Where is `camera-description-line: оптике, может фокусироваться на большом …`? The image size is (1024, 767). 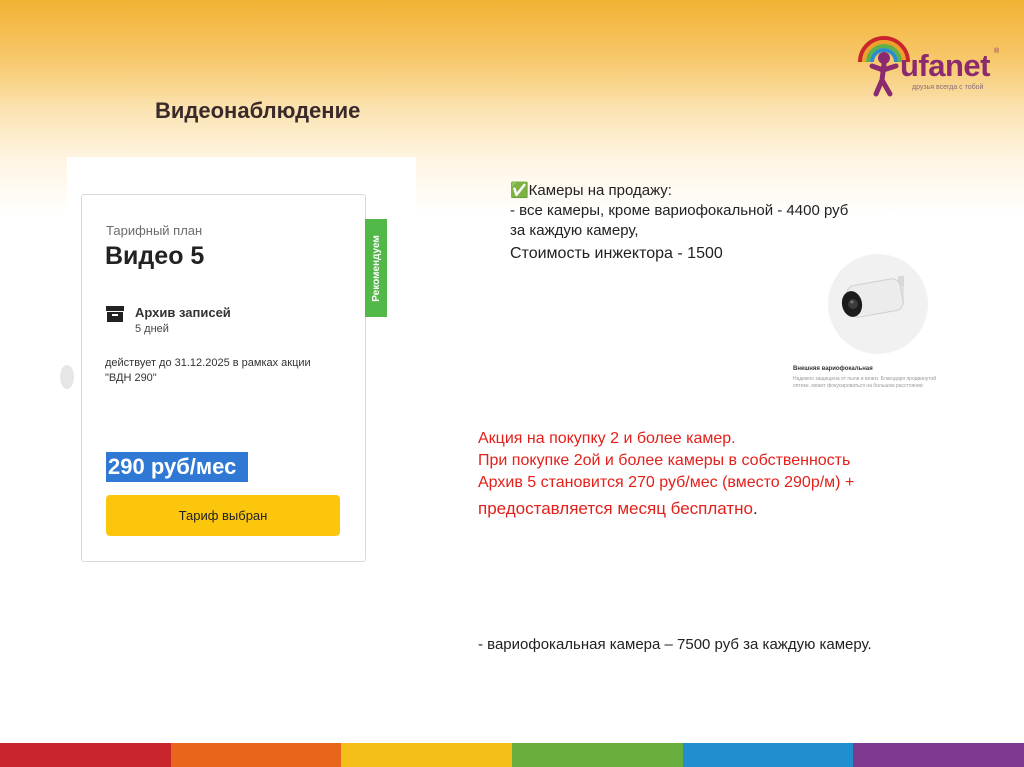 camera-description-line: оптике, может фокусироваться на большом … is located at coordinates (858, 386).